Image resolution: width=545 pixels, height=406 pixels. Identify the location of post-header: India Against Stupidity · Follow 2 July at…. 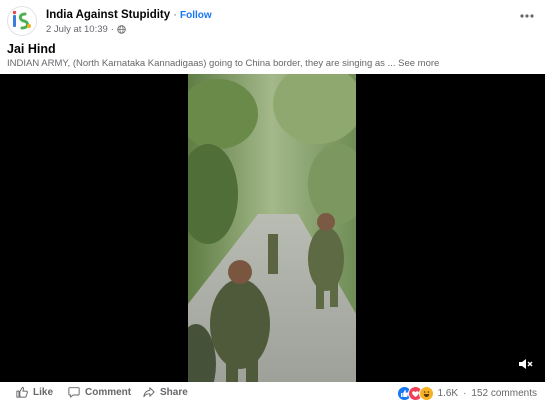
(272, 20).